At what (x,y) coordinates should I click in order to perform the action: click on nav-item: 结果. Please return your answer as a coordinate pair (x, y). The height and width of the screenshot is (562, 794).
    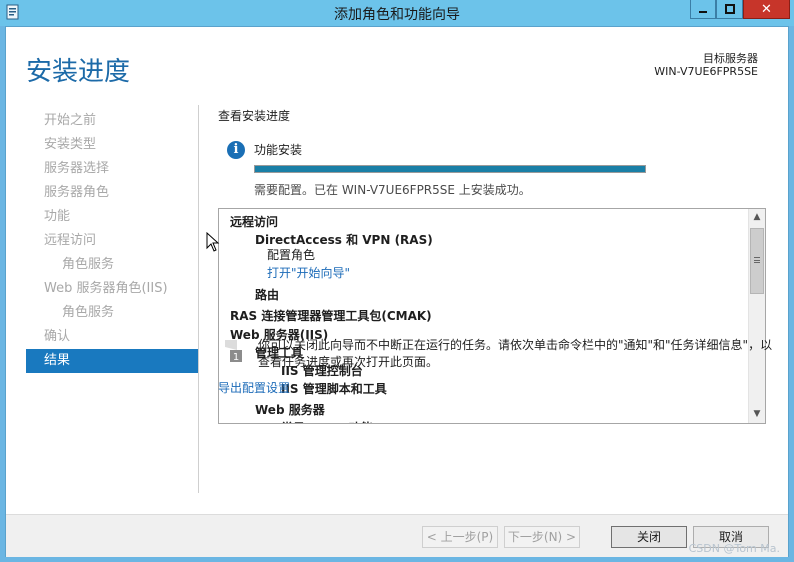
    Looking at the image, I should click on (112, 361).